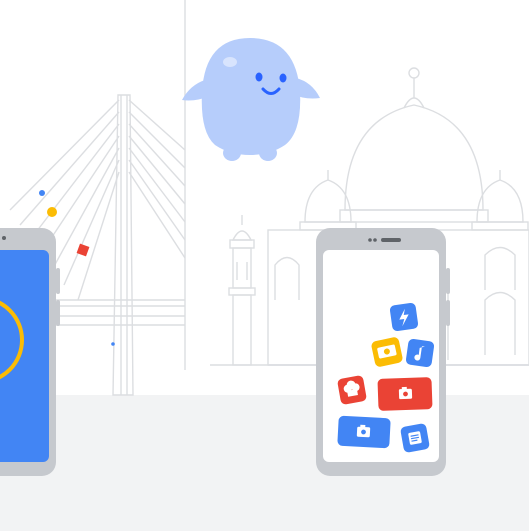 This screenshot has width=529, height=531. I want to click on app-tile-music, so click(420, 353).